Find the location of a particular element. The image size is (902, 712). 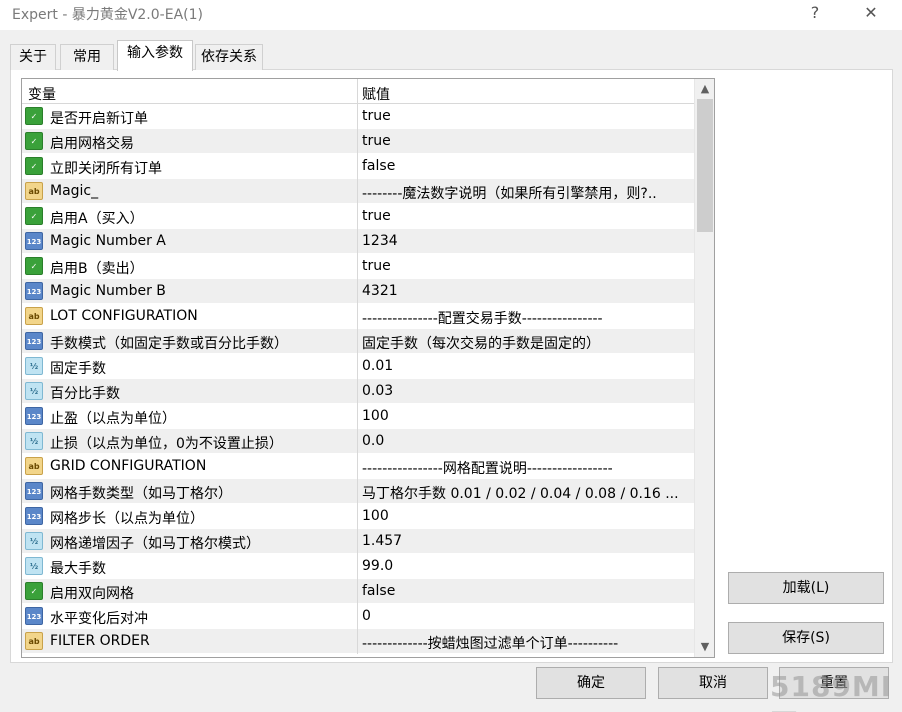

table-row: ab Magic_ --------魔法数字说明（如果所有引擎禁用，则?.. is located at coordinates (358, 191).